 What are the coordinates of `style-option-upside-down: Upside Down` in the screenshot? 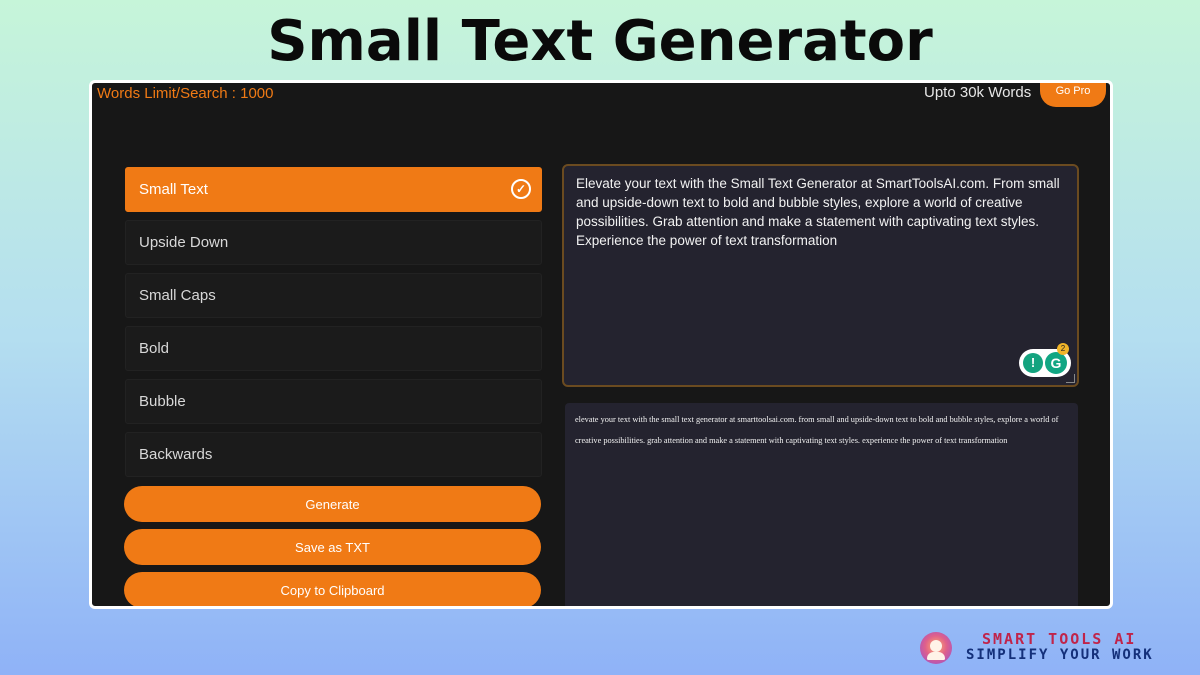 It's located at (333, 242).